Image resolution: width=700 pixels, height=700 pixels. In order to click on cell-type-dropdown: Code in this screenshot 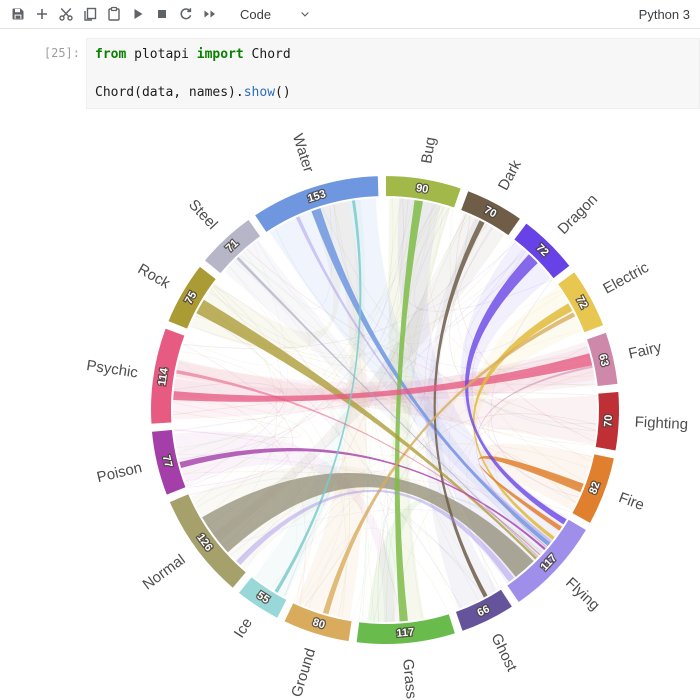, I will do `click(275, 14)`.